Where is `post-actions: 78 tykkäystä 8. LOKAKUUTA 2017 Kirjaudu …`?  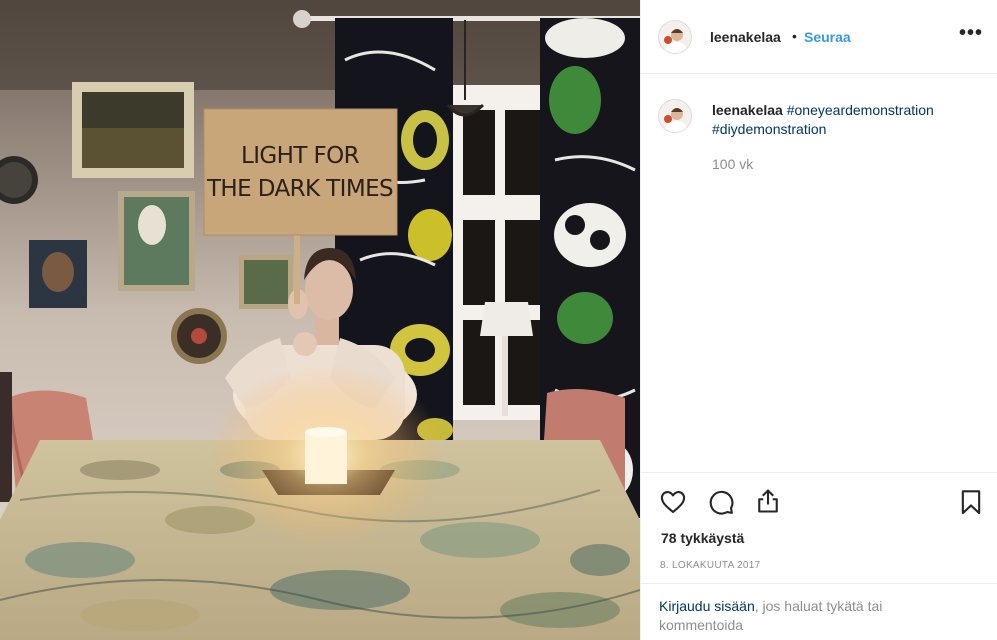
post-actions: 78 tykkäystä 8. LOKAKUUTA 2017 Kirjaudu … is located at coordinates (819, 556).